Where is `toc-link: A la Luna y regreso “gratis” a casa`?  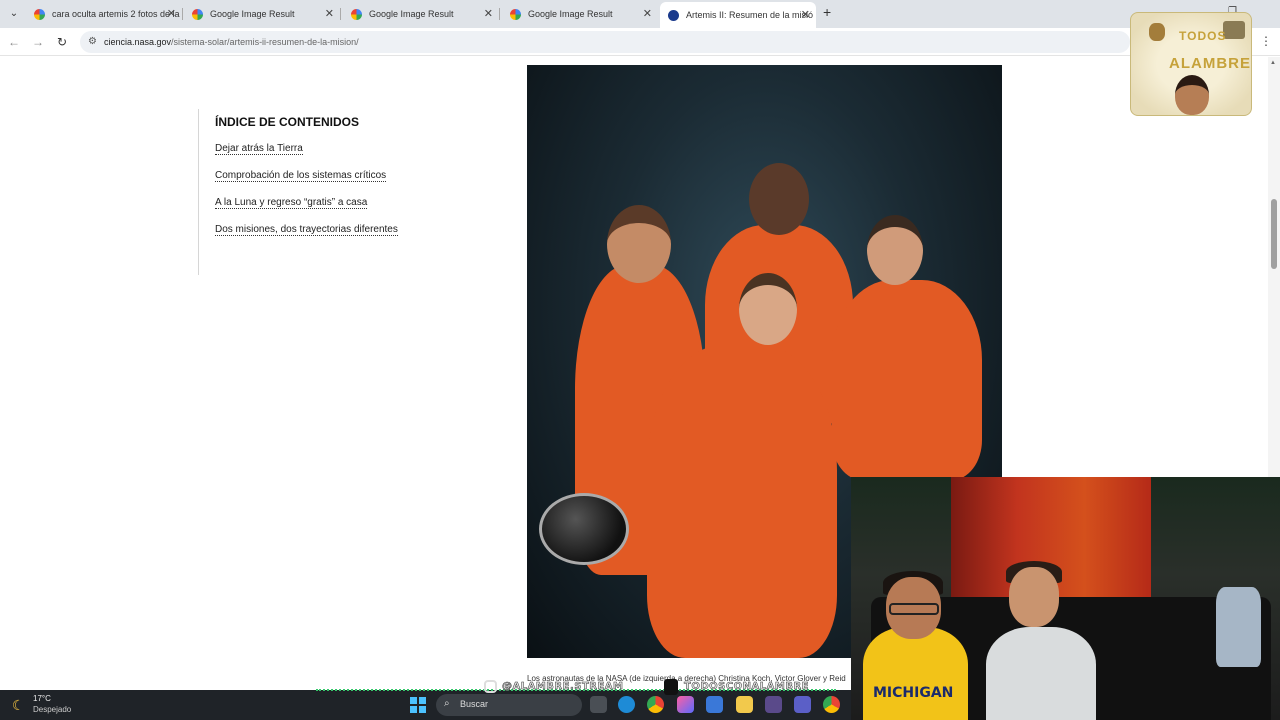
toc-link: A la Luna y regreso “gratis” a casa is located at coordinates (306, 202).